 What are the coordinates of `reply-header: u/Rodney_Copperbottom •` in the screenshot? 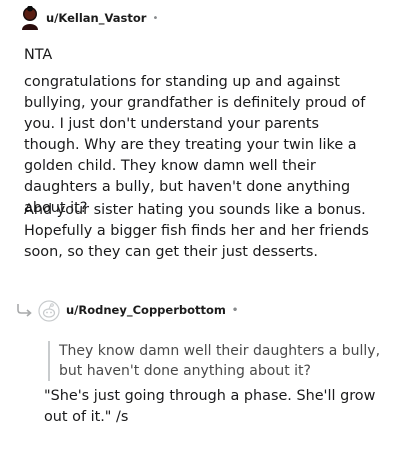 It's located at (152, 310).